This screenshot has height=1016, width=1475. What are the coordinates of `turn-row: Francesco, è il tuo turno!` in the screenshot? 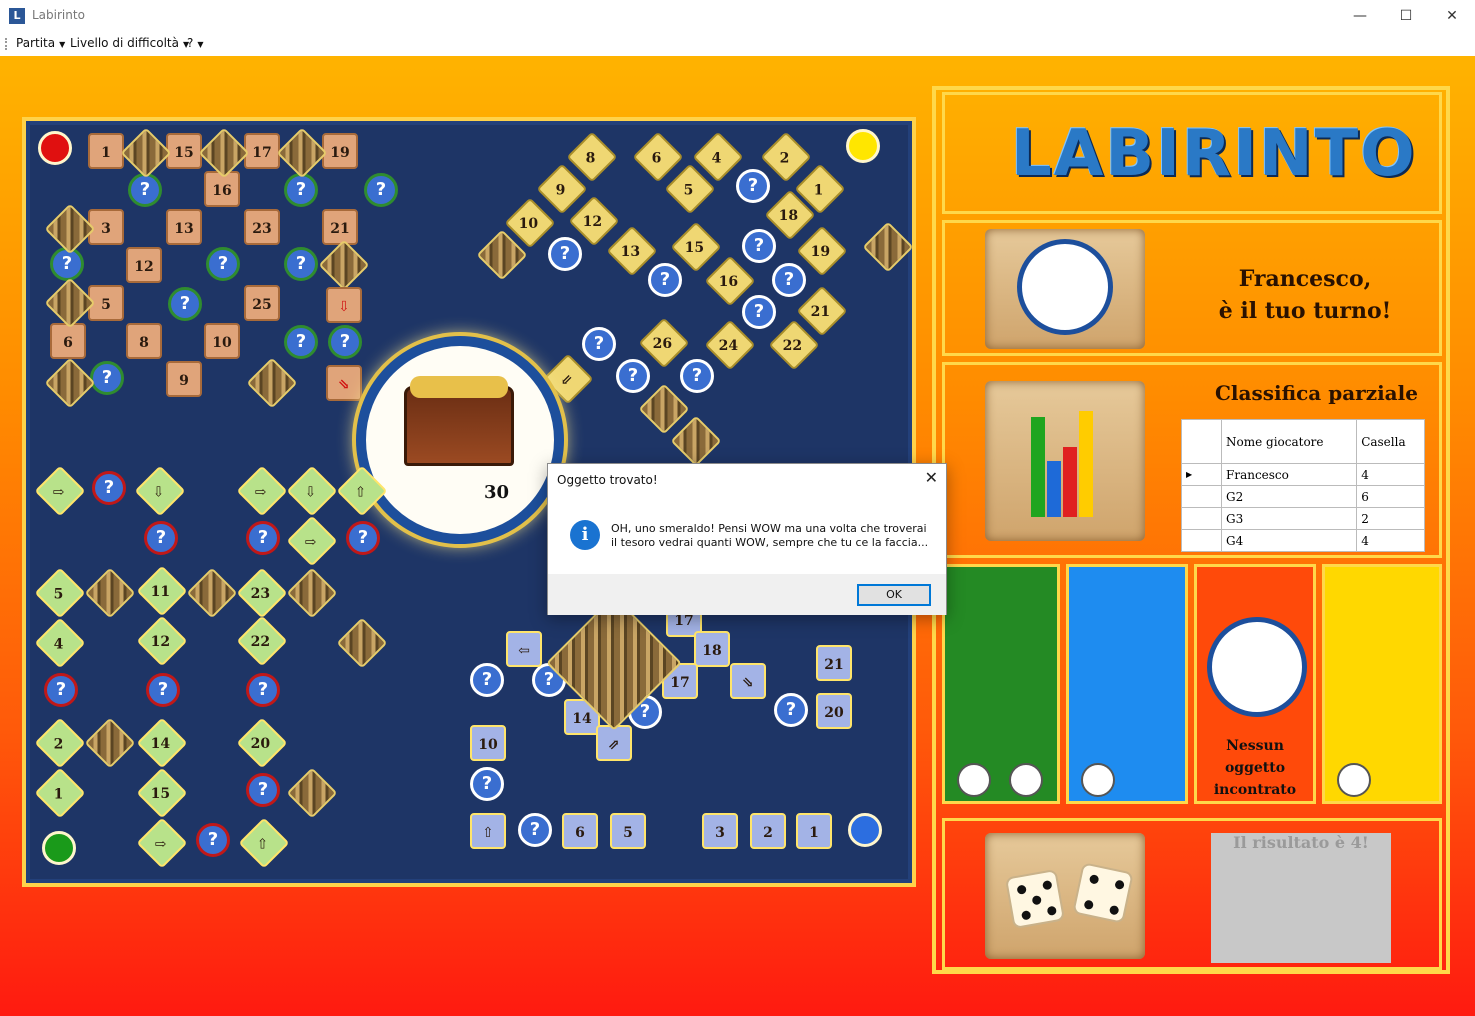 It's located at (1192, 288).